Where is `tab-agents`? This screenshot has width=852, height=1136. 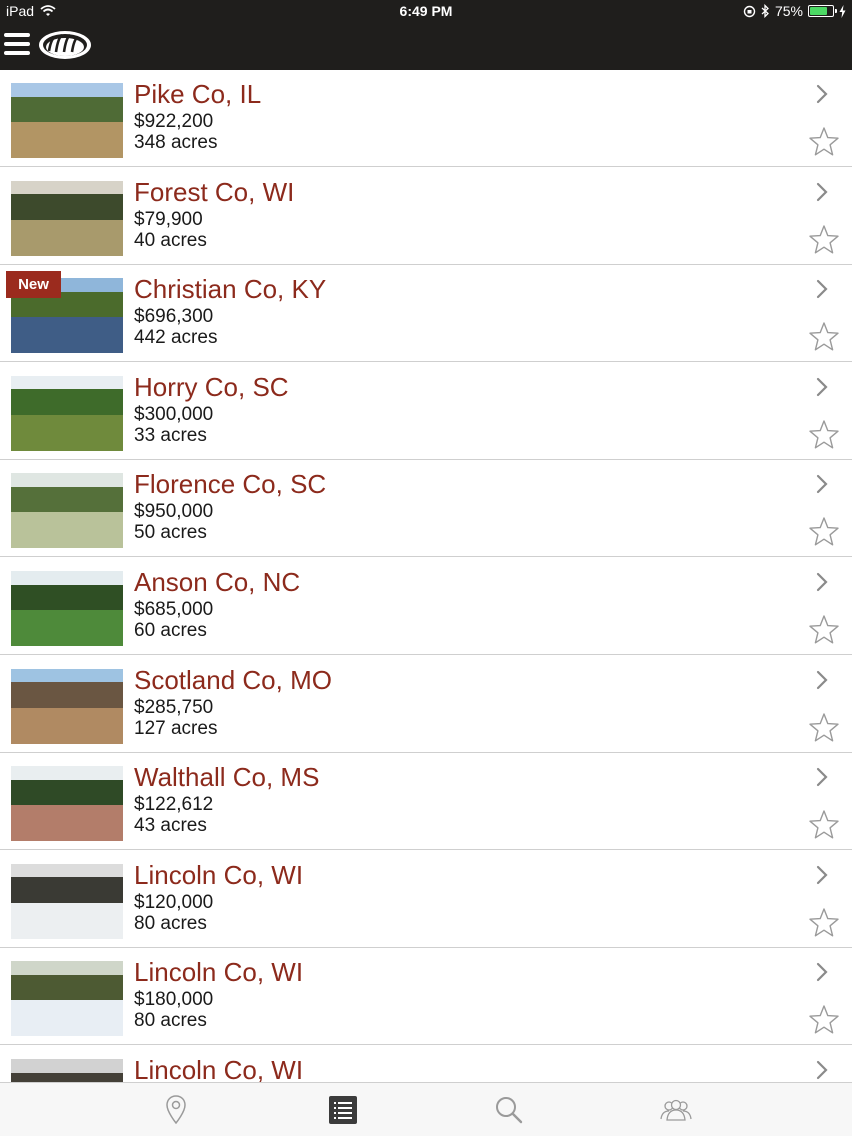 tab-agents is located at coordinates (676, 1109).